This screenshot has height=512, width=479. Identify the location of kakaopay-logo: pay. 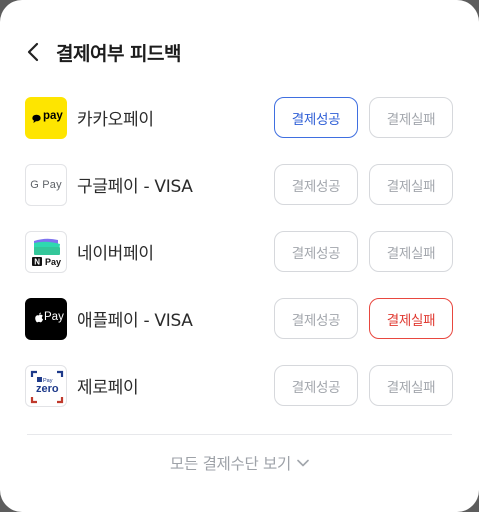
(46, 118).